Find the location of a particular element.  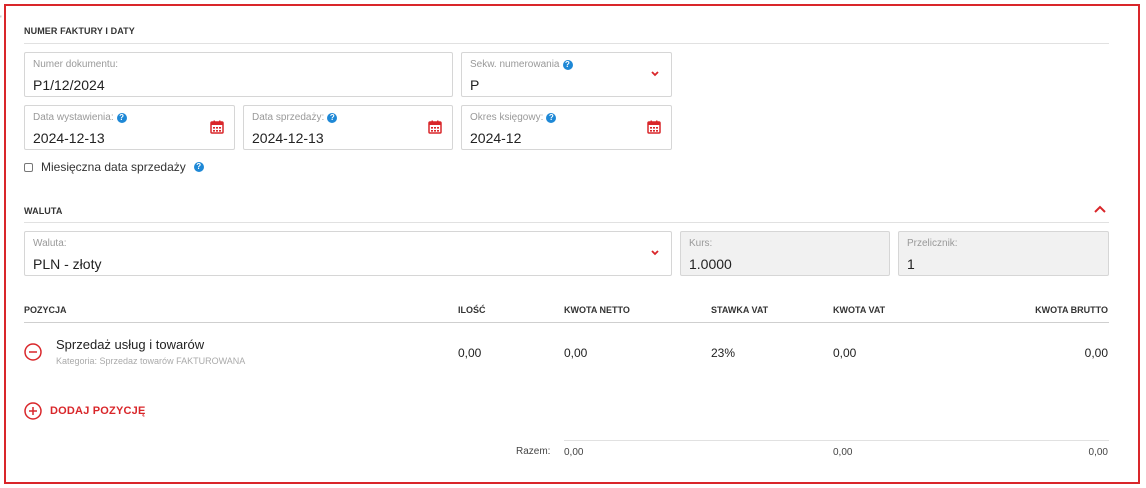

issue-date-value: 2024-12-13 is located at coordinates (69, 138).